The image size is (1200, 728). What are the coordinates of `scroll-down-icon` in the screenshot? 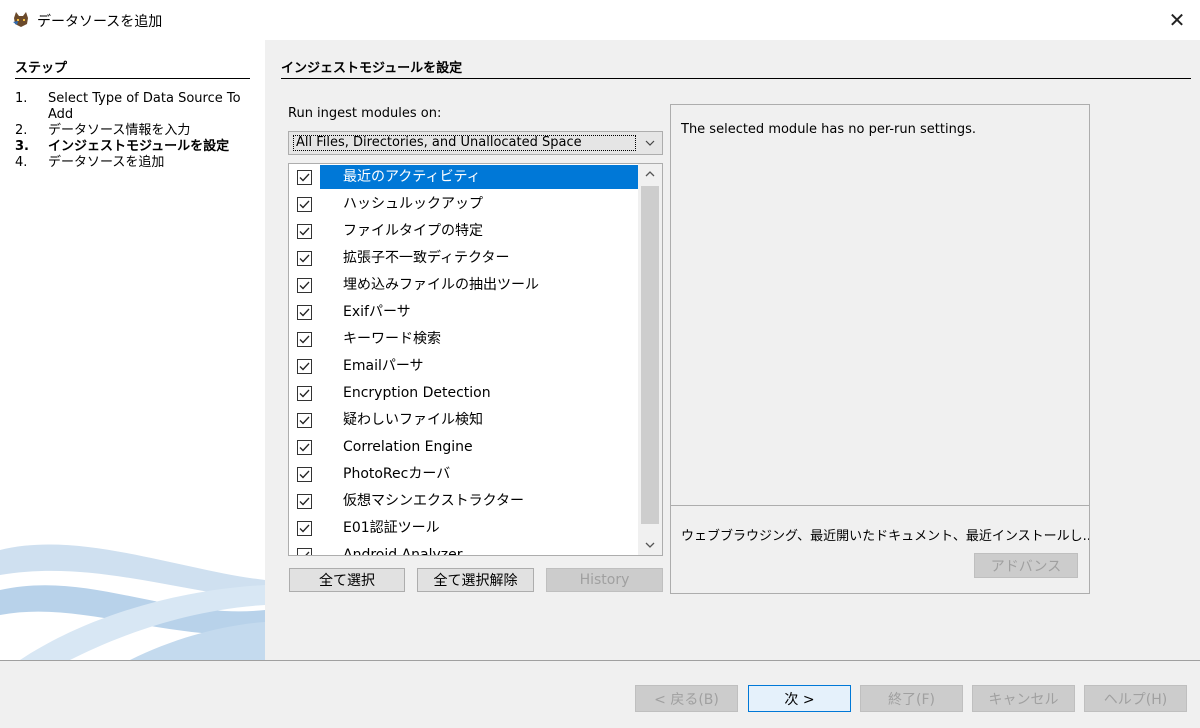 It's located at (650, 545).